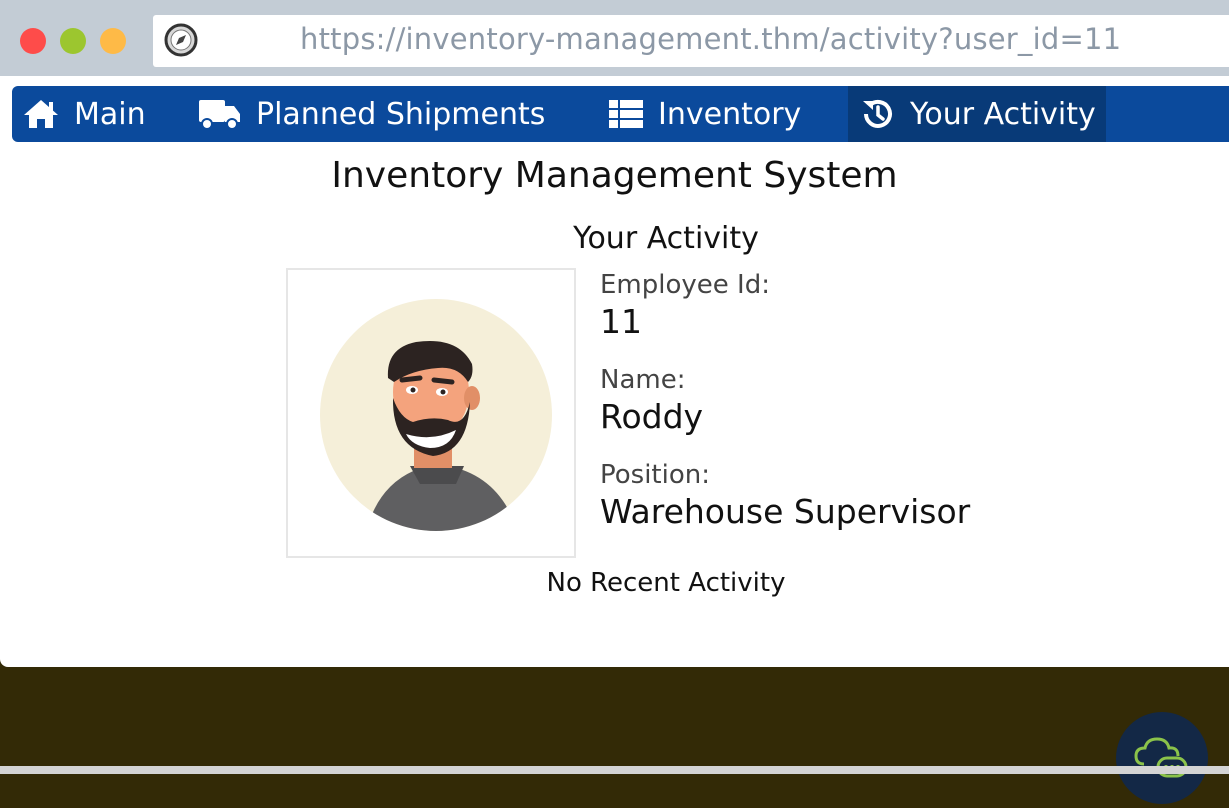  Describe the element at coordinates (655, 475) in the screenshot. I see `employee-position-label: Position:` at that location.